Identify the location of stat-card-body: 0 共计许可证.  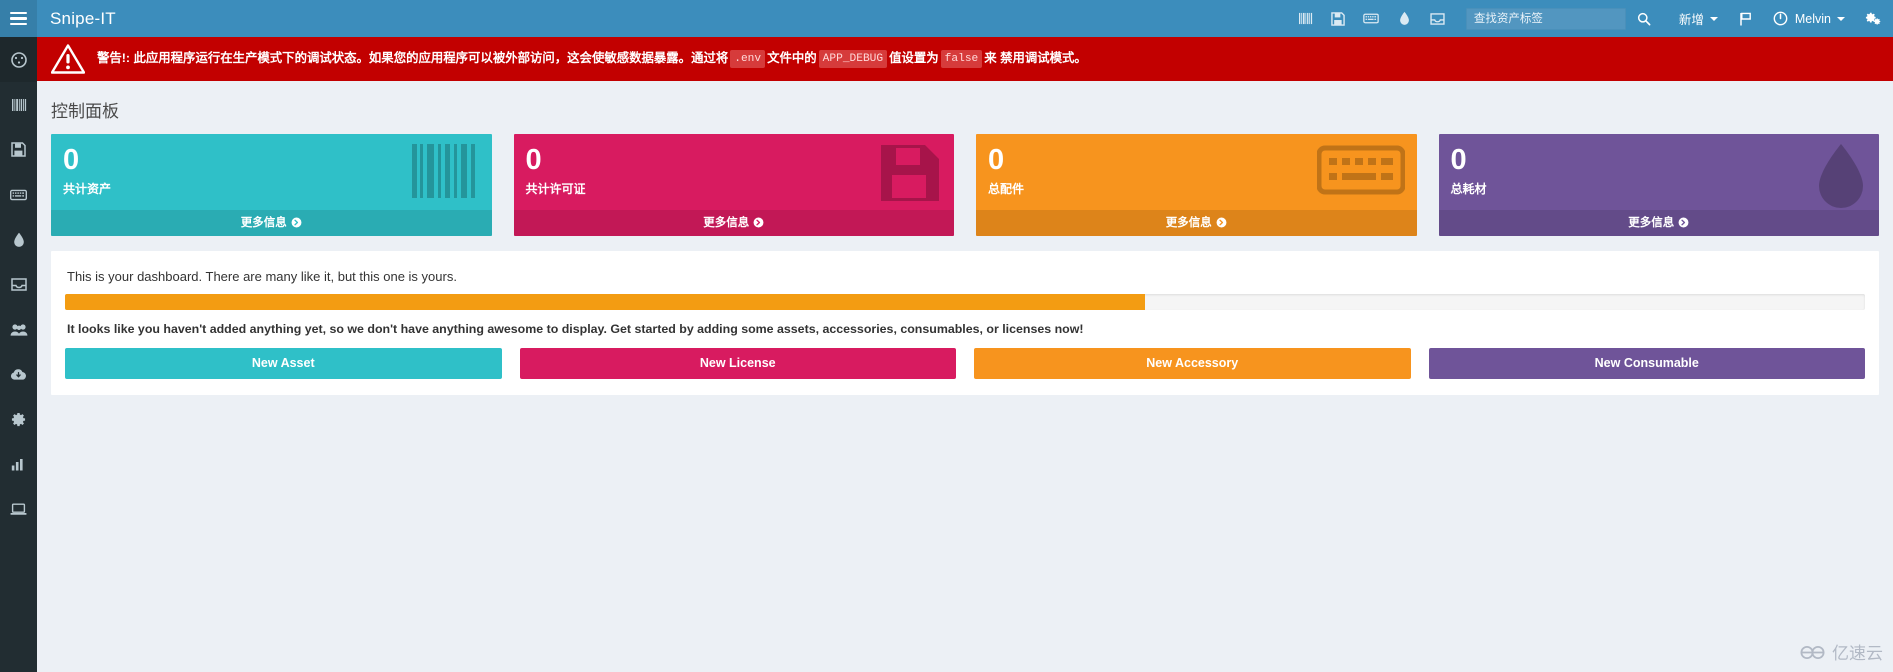
(734, 172).